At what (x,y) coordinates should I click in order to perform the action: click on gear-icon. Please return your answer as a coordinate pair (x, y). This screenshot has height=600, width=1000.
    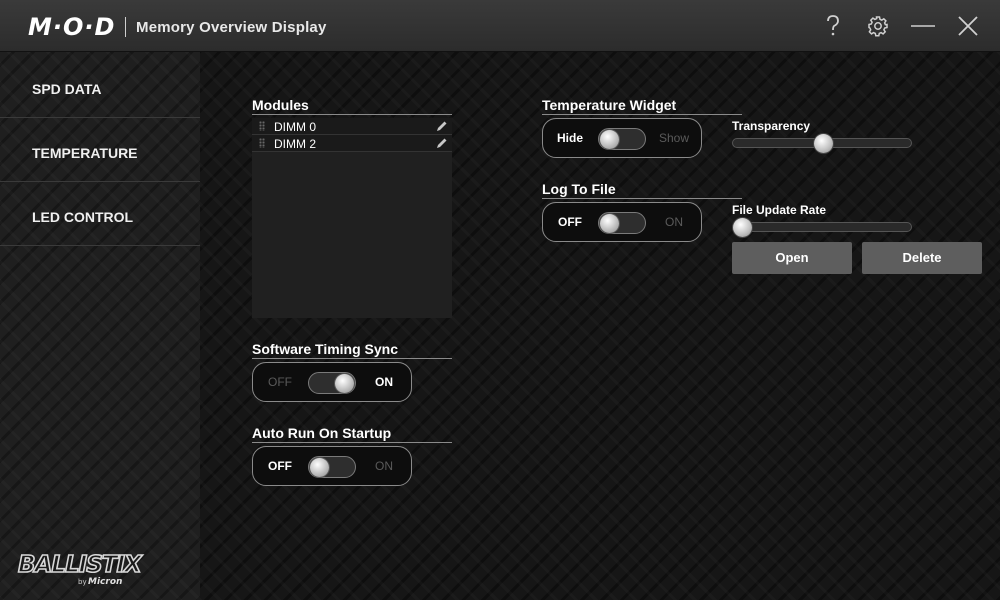
    Looking at the image, I should click on (878, 26).